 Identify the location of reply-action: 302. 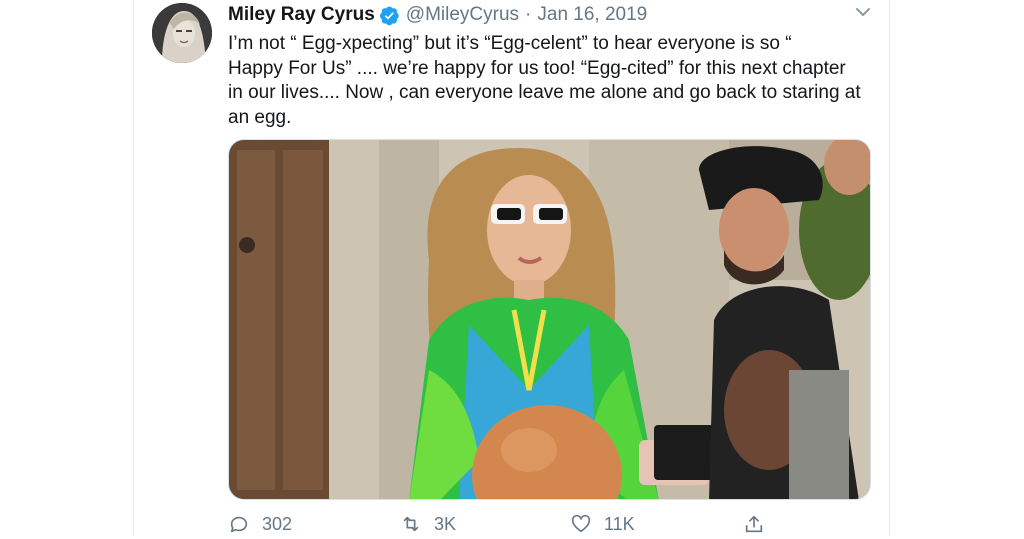
(260, 524).